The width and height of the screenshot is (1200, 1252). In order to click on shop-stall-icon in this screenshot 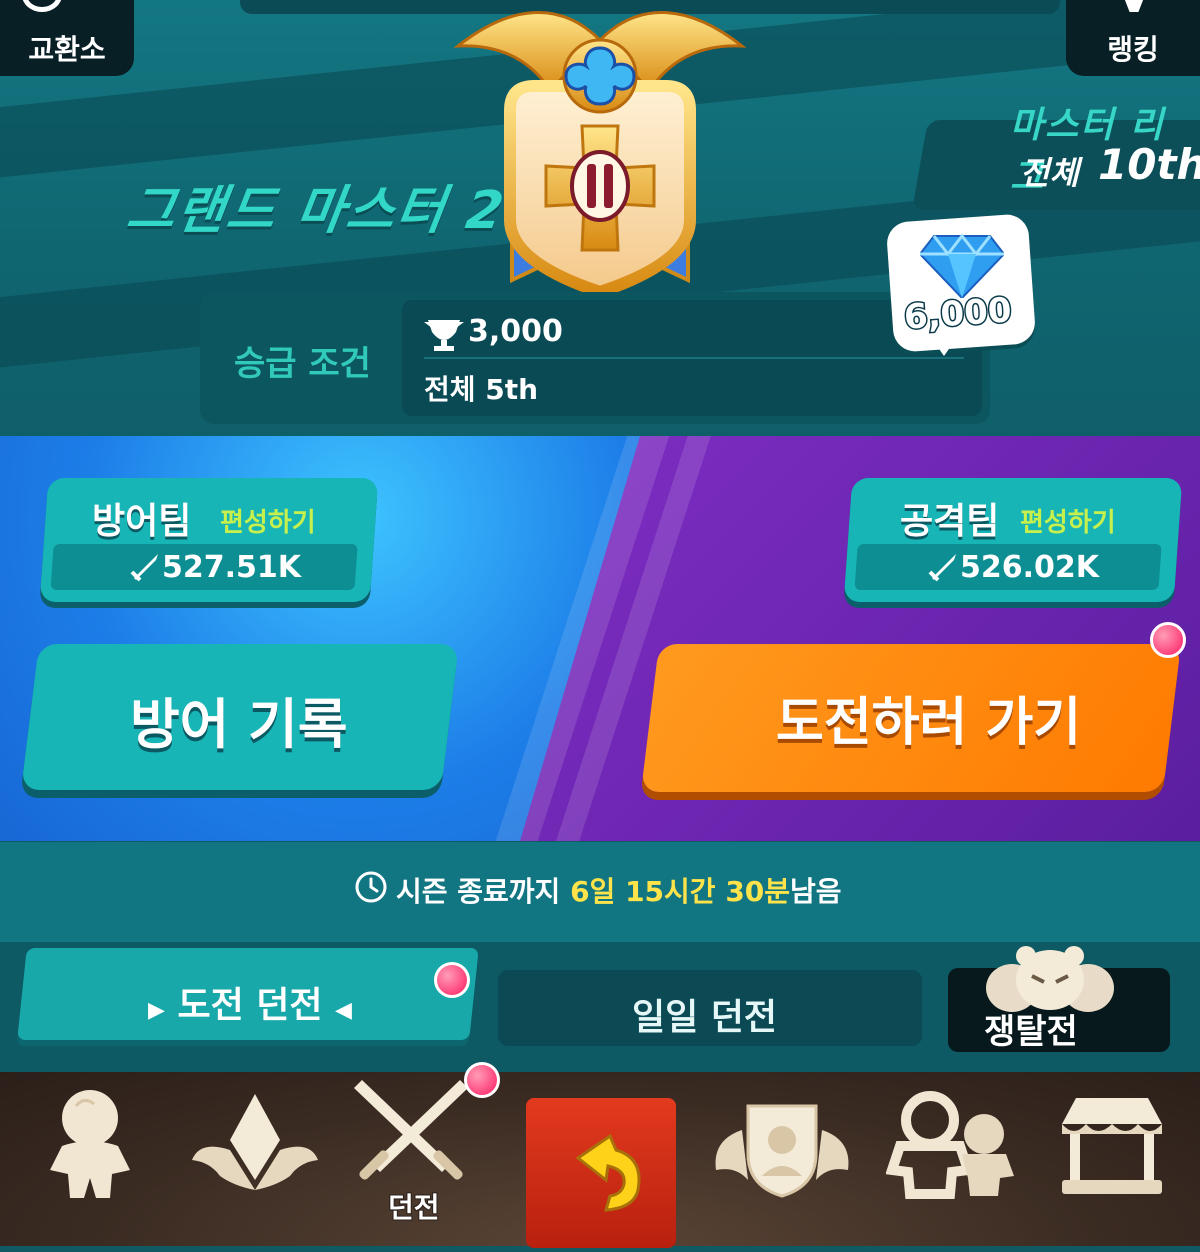, I will do `click(1112, 1146)`.